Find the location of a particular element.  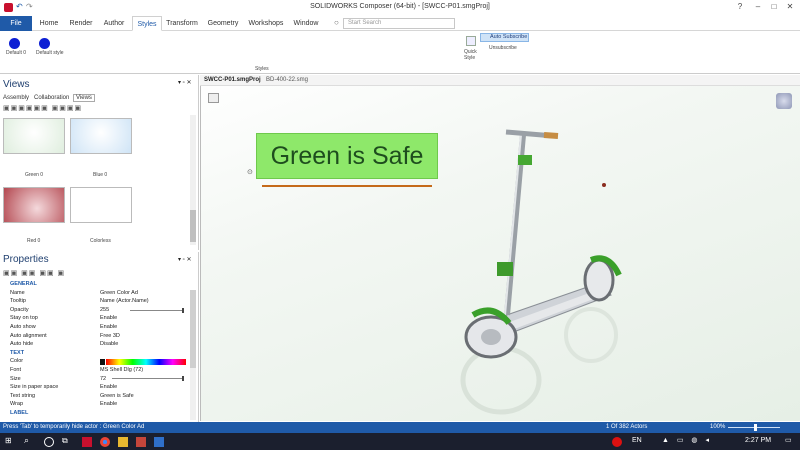

property-row: Tooltip Name (Actor.Name) is located at coordinates (97, 302).